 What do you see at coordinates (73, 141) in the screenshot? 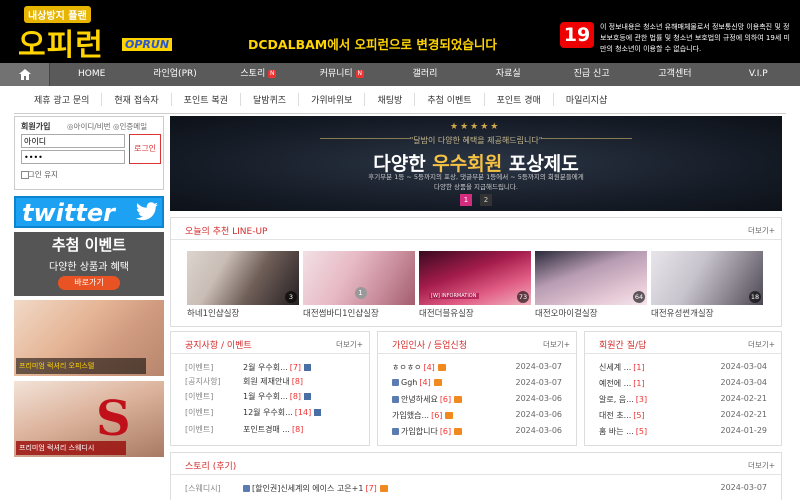
I see `user-id-input` at bounding box center [73, 141].